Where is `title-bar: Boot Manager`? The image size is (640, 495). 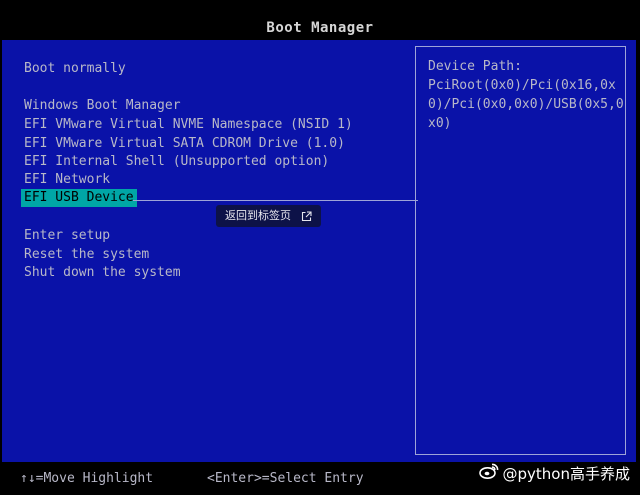
title-bar: Boot Manager is located at coordinates (320, 20).